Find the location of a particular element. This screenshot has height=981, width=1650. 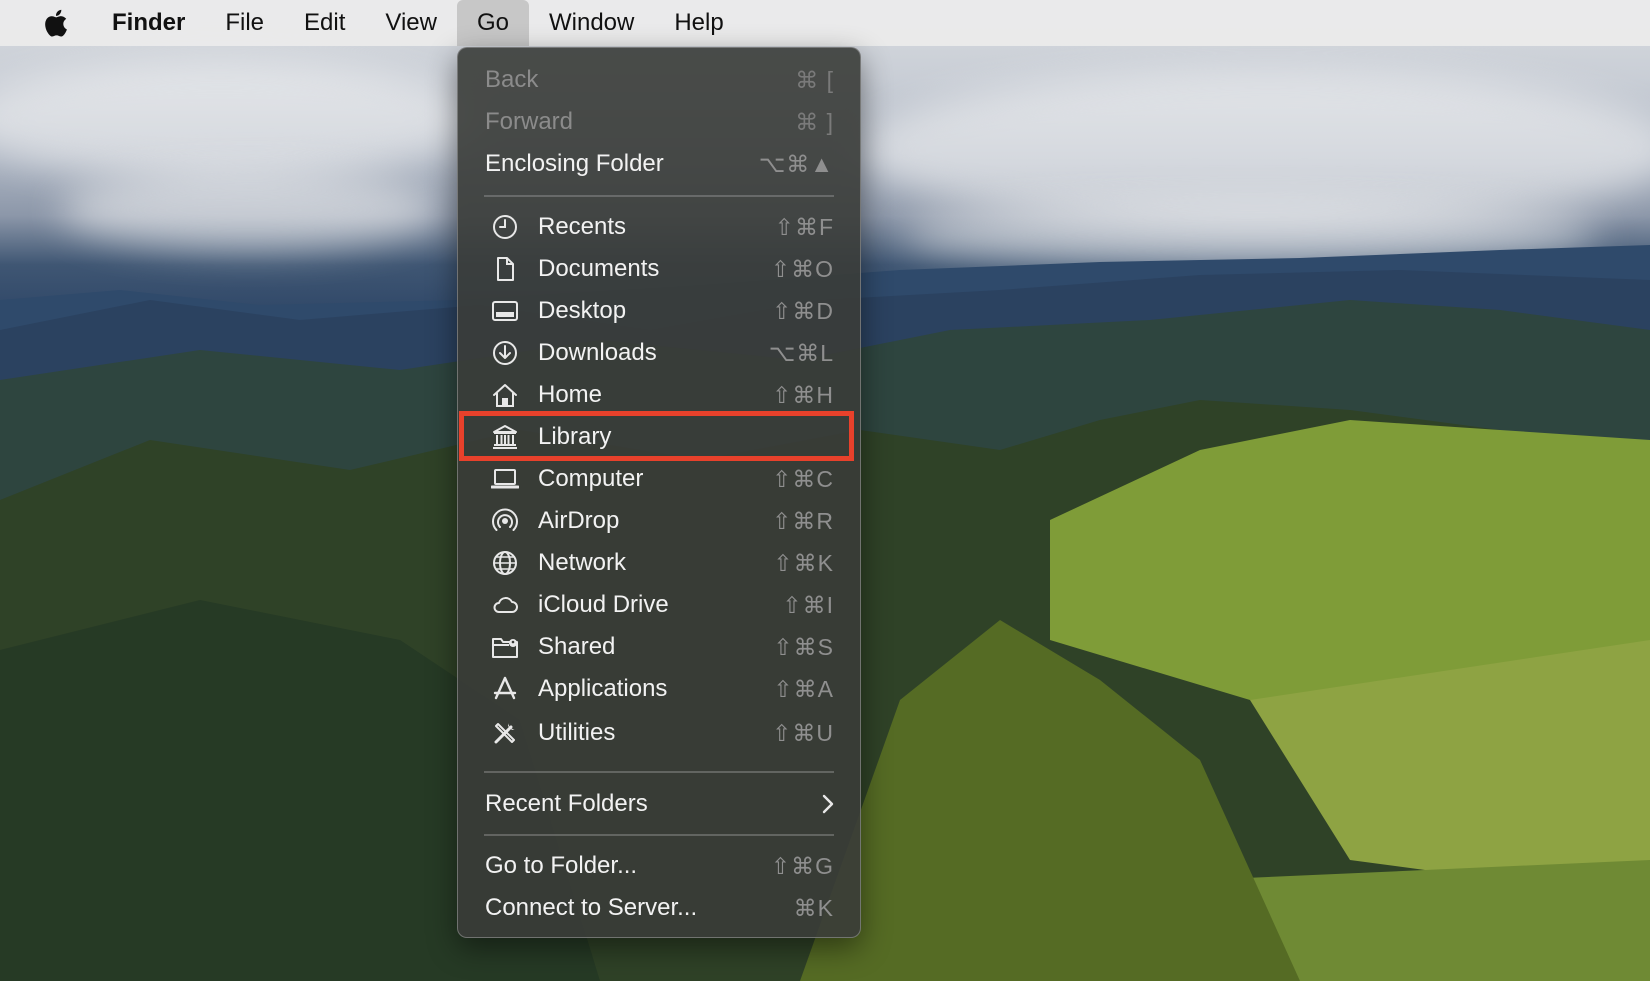

shortcut-label: ⇧⌘K is located at coordinates (803, 562).